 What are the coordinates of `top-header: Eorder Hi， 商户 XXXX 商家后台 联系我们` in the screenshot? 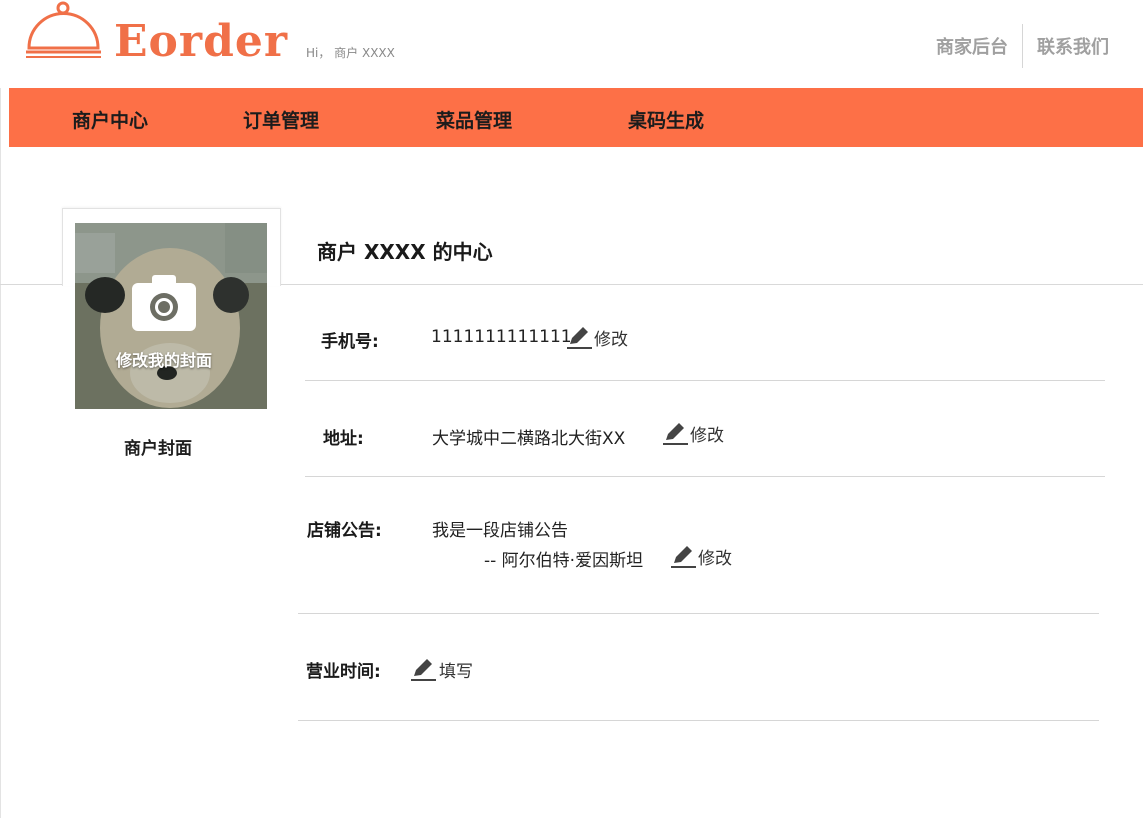 It's located at (571, 44).